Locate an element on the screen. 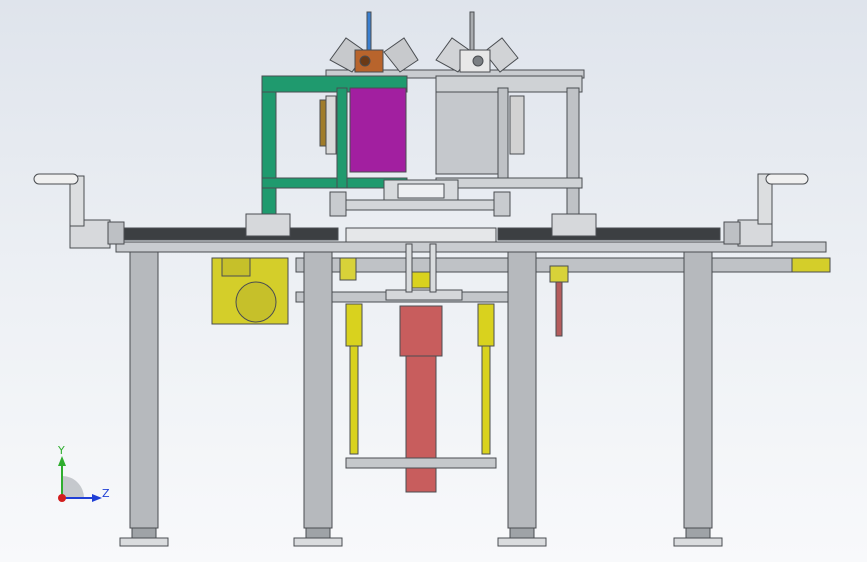 The width and height of the screenshot is (867, 562). leg-foot-far-left is located at coordinates (144, 542).